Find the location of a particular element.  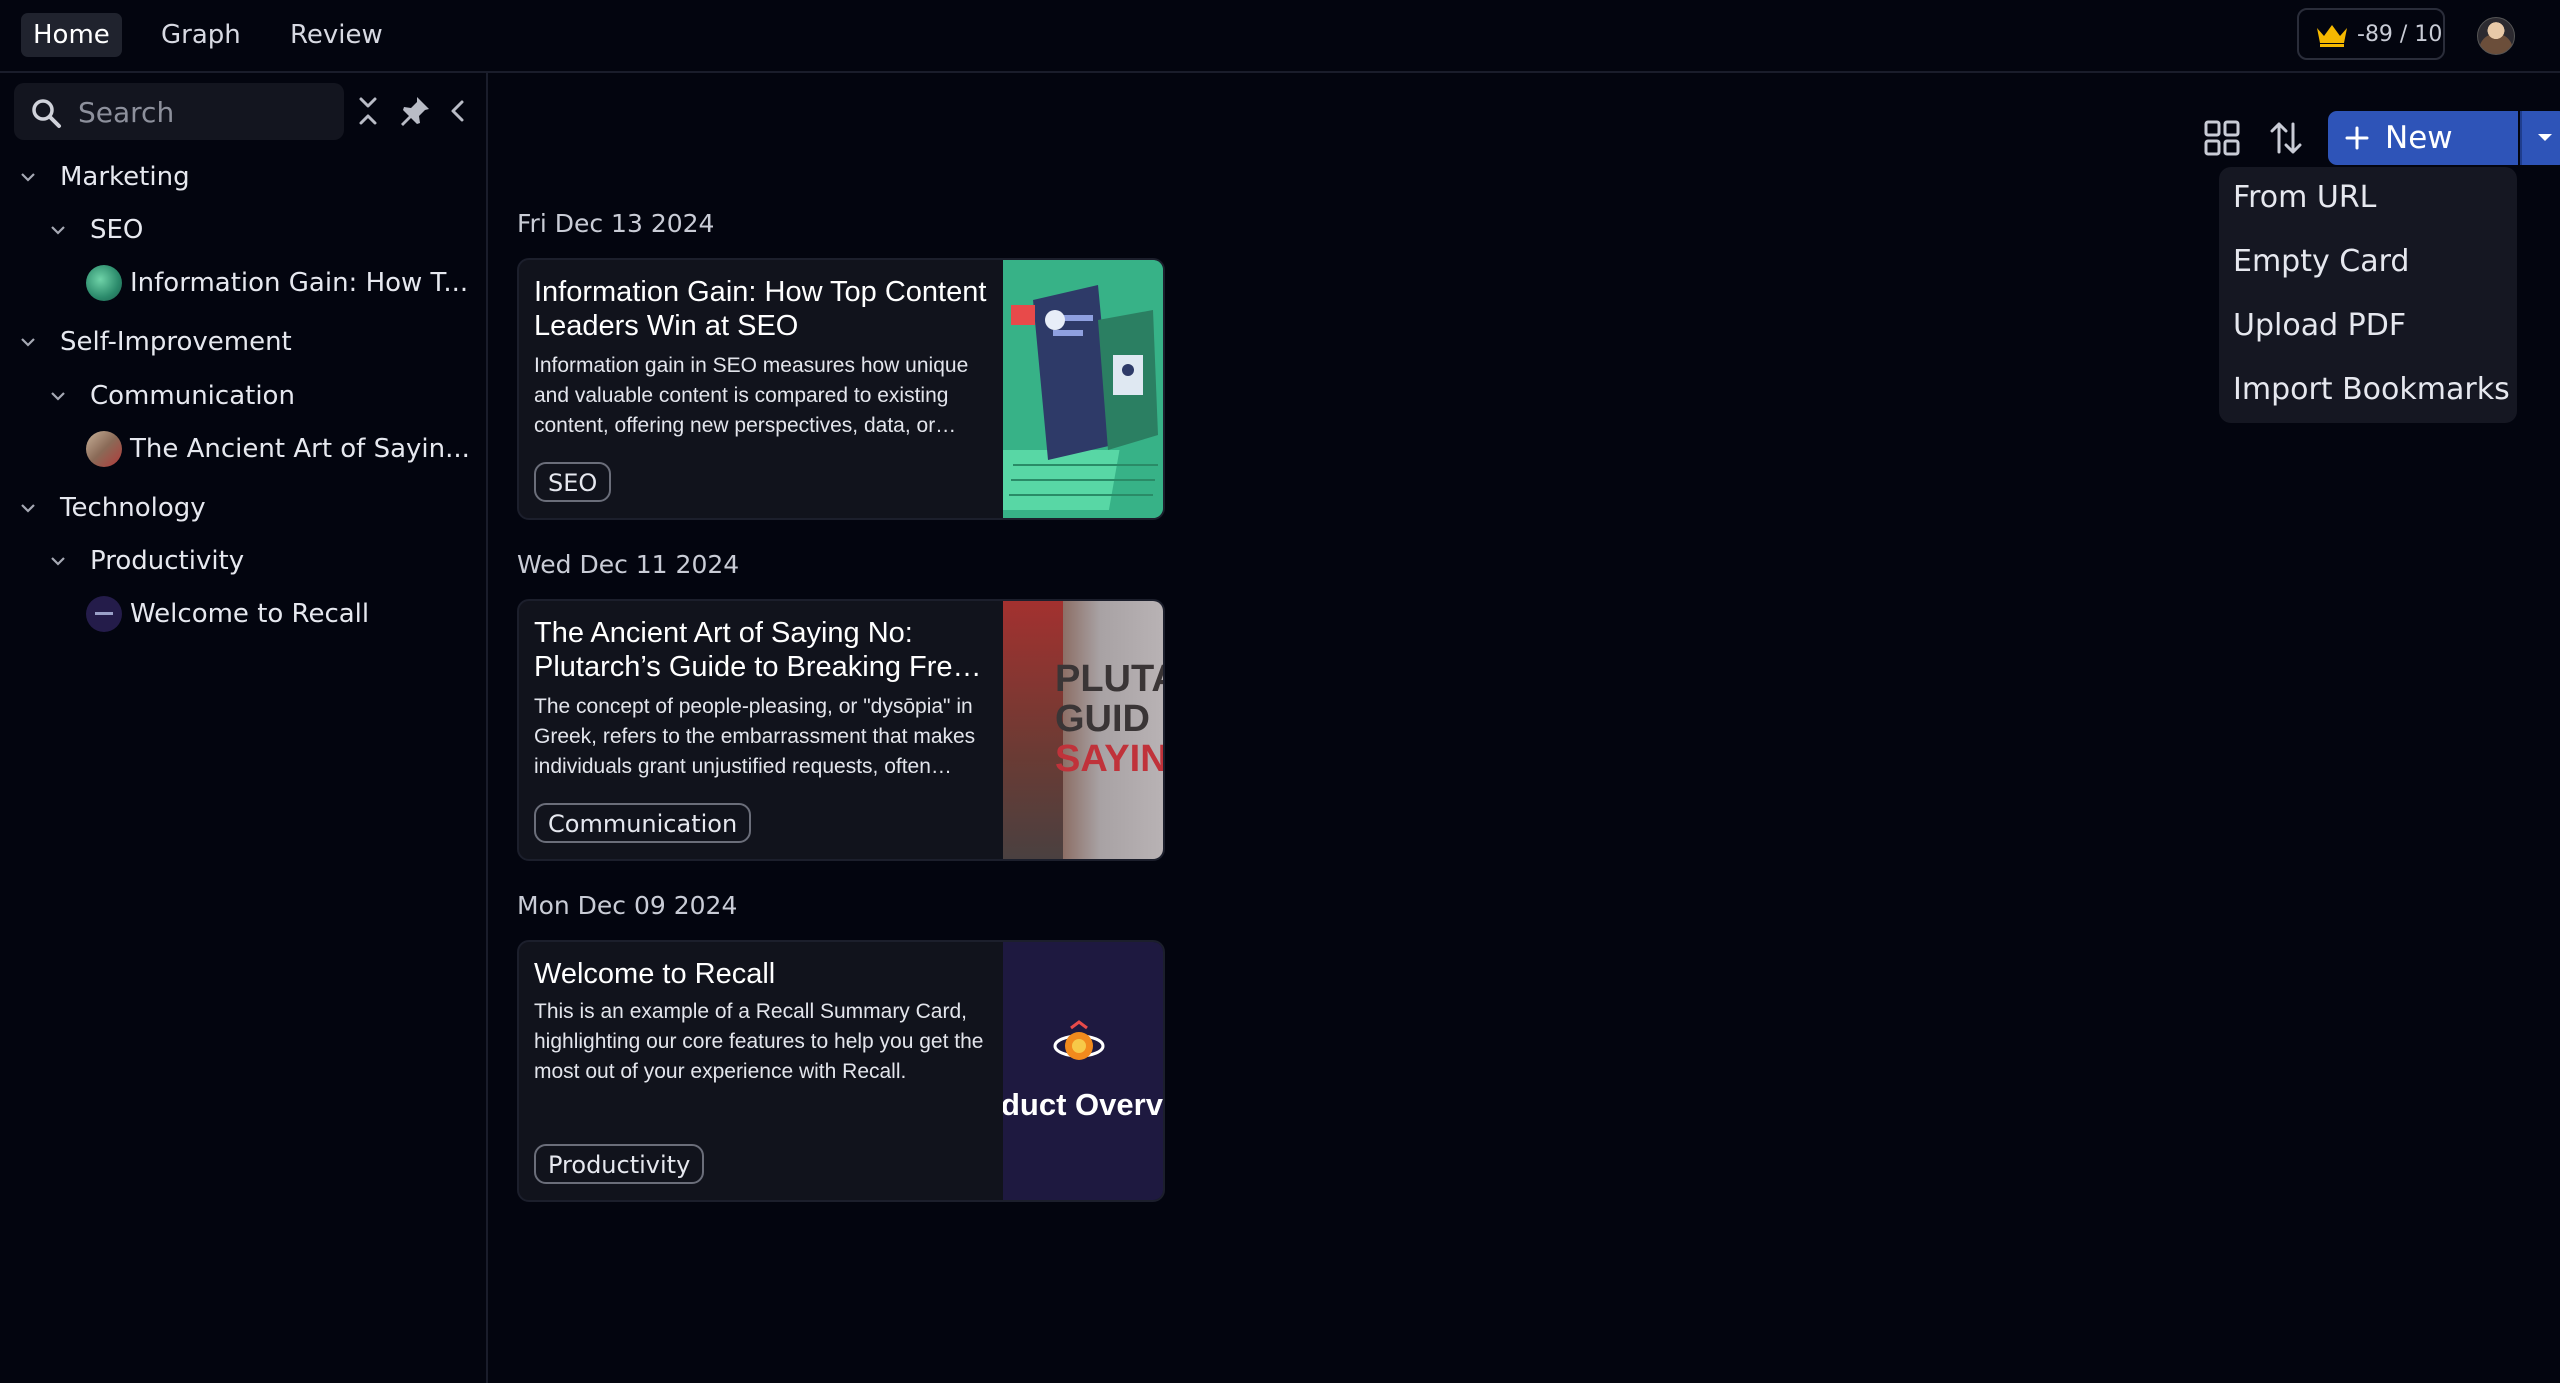

new-button: New is located at coordinates (2423, 138).